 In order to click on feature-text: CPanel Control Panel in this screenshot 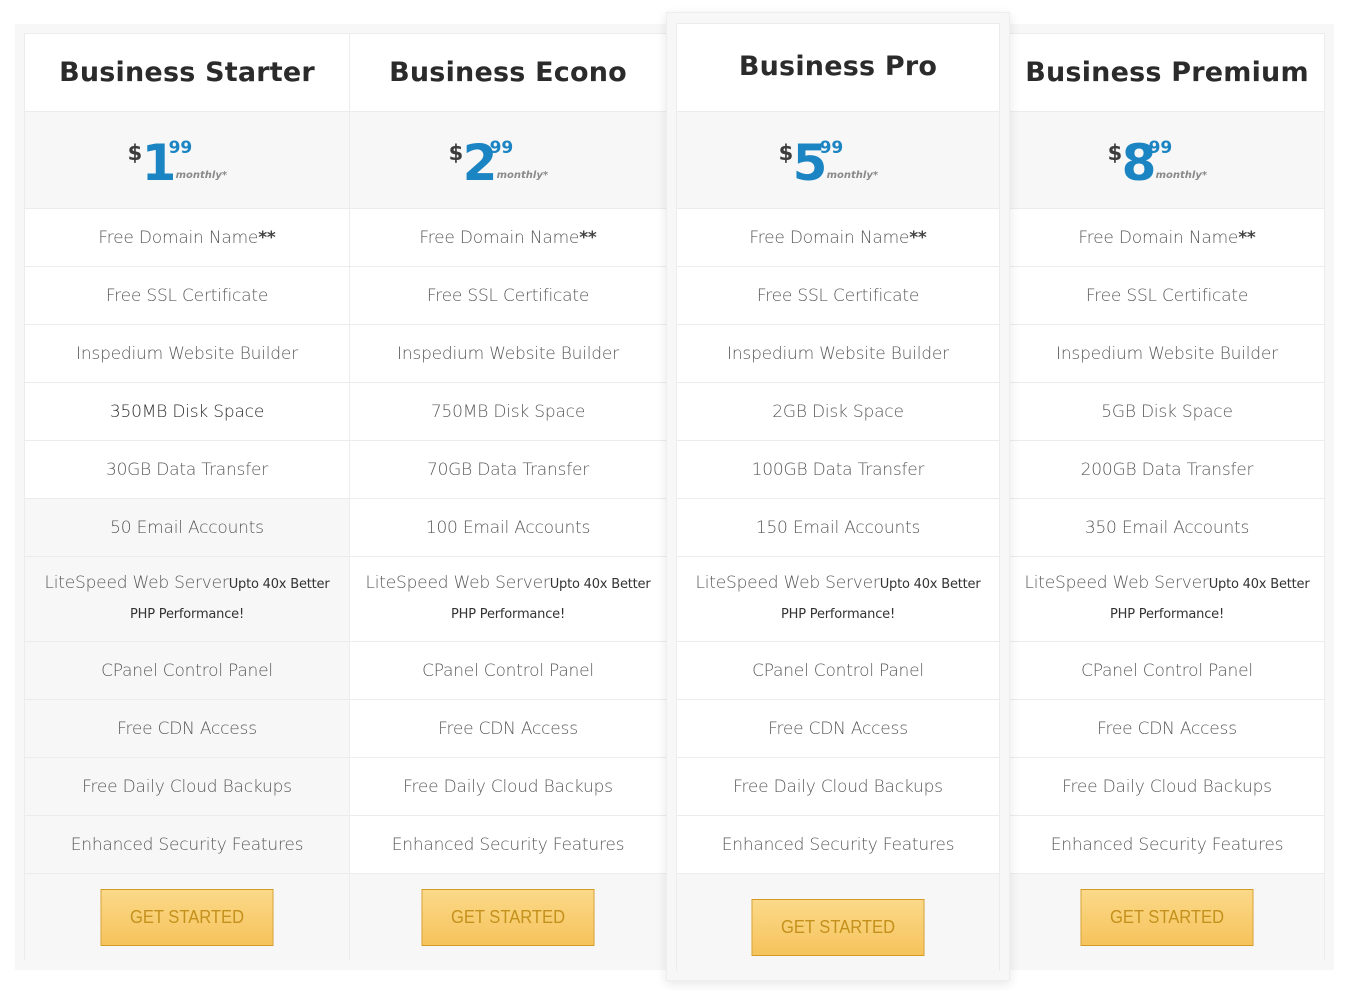, I will do `click(1167, 670)`.